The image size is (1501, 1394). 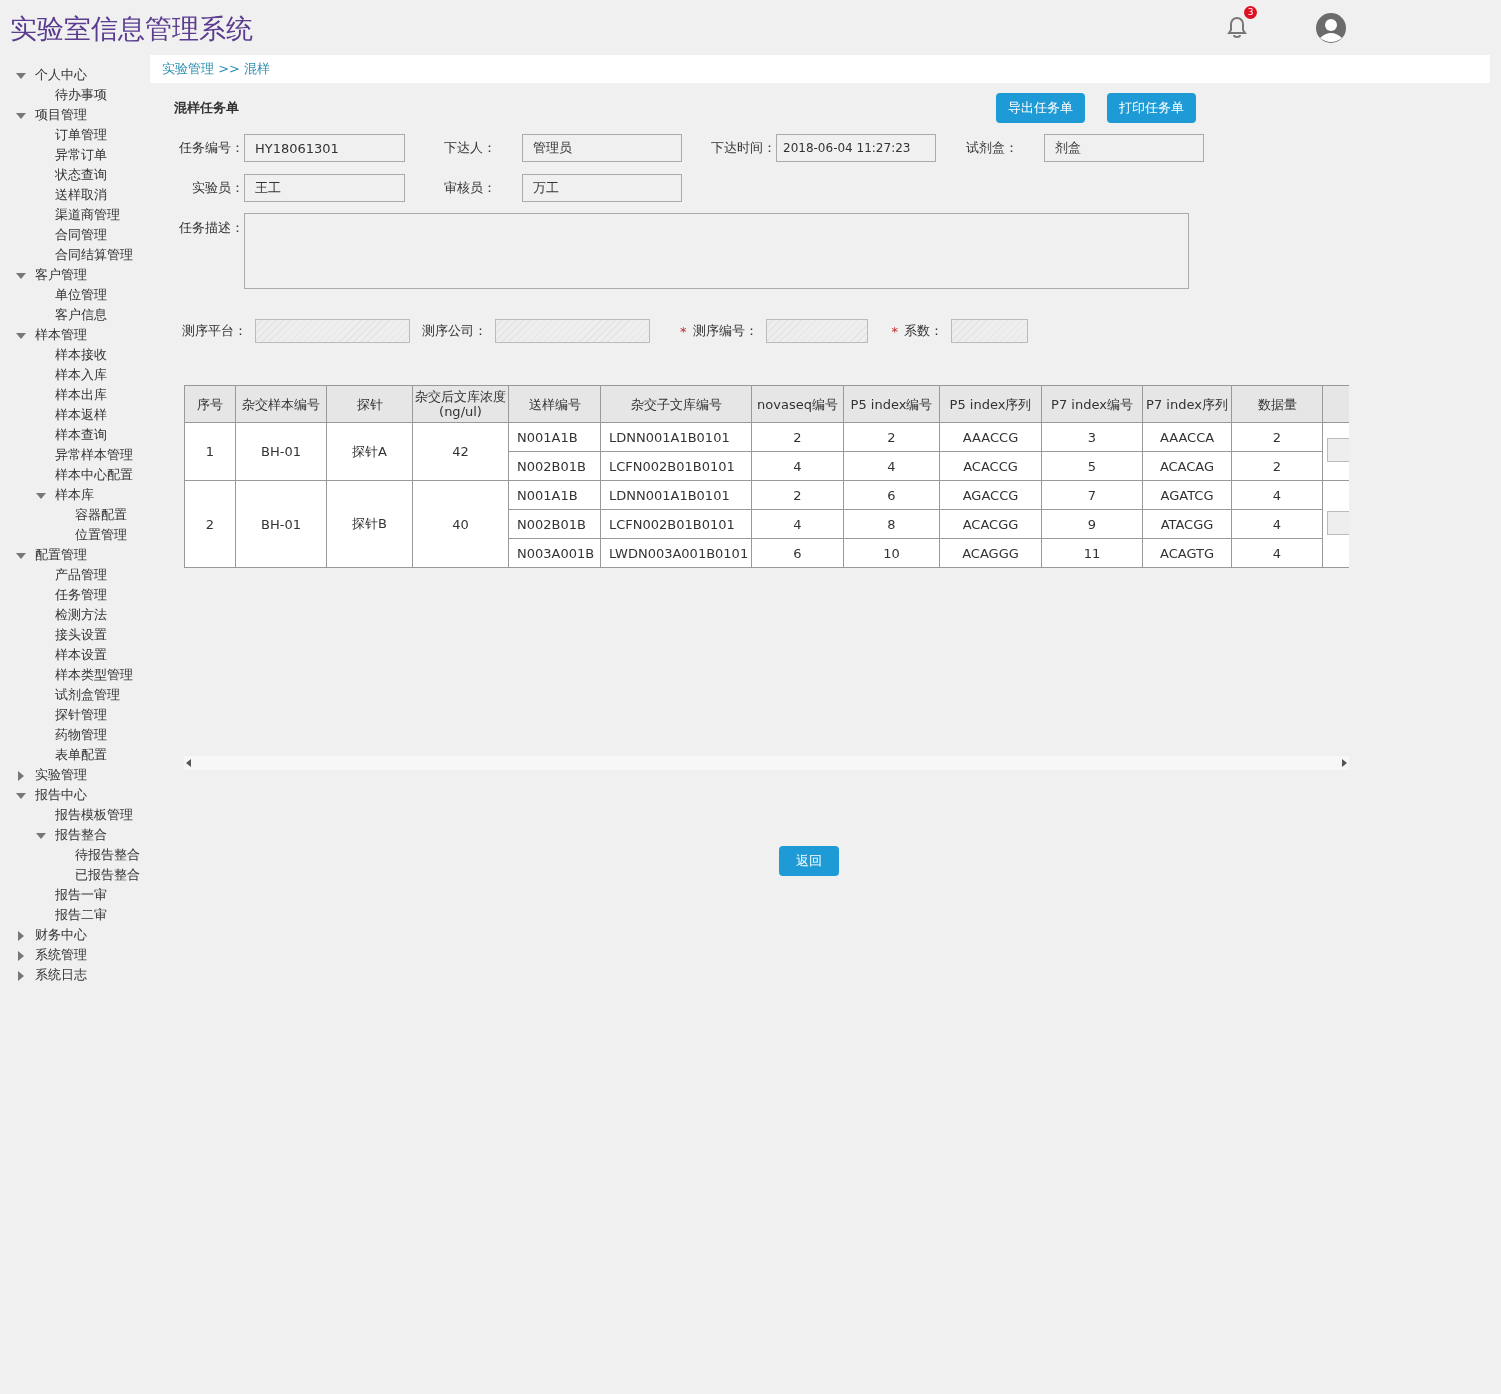 What do you see at coordinates (81, 235) in the screenshot?
I see `sidebar-item: 合同管理` at bounding box center [81, 235].